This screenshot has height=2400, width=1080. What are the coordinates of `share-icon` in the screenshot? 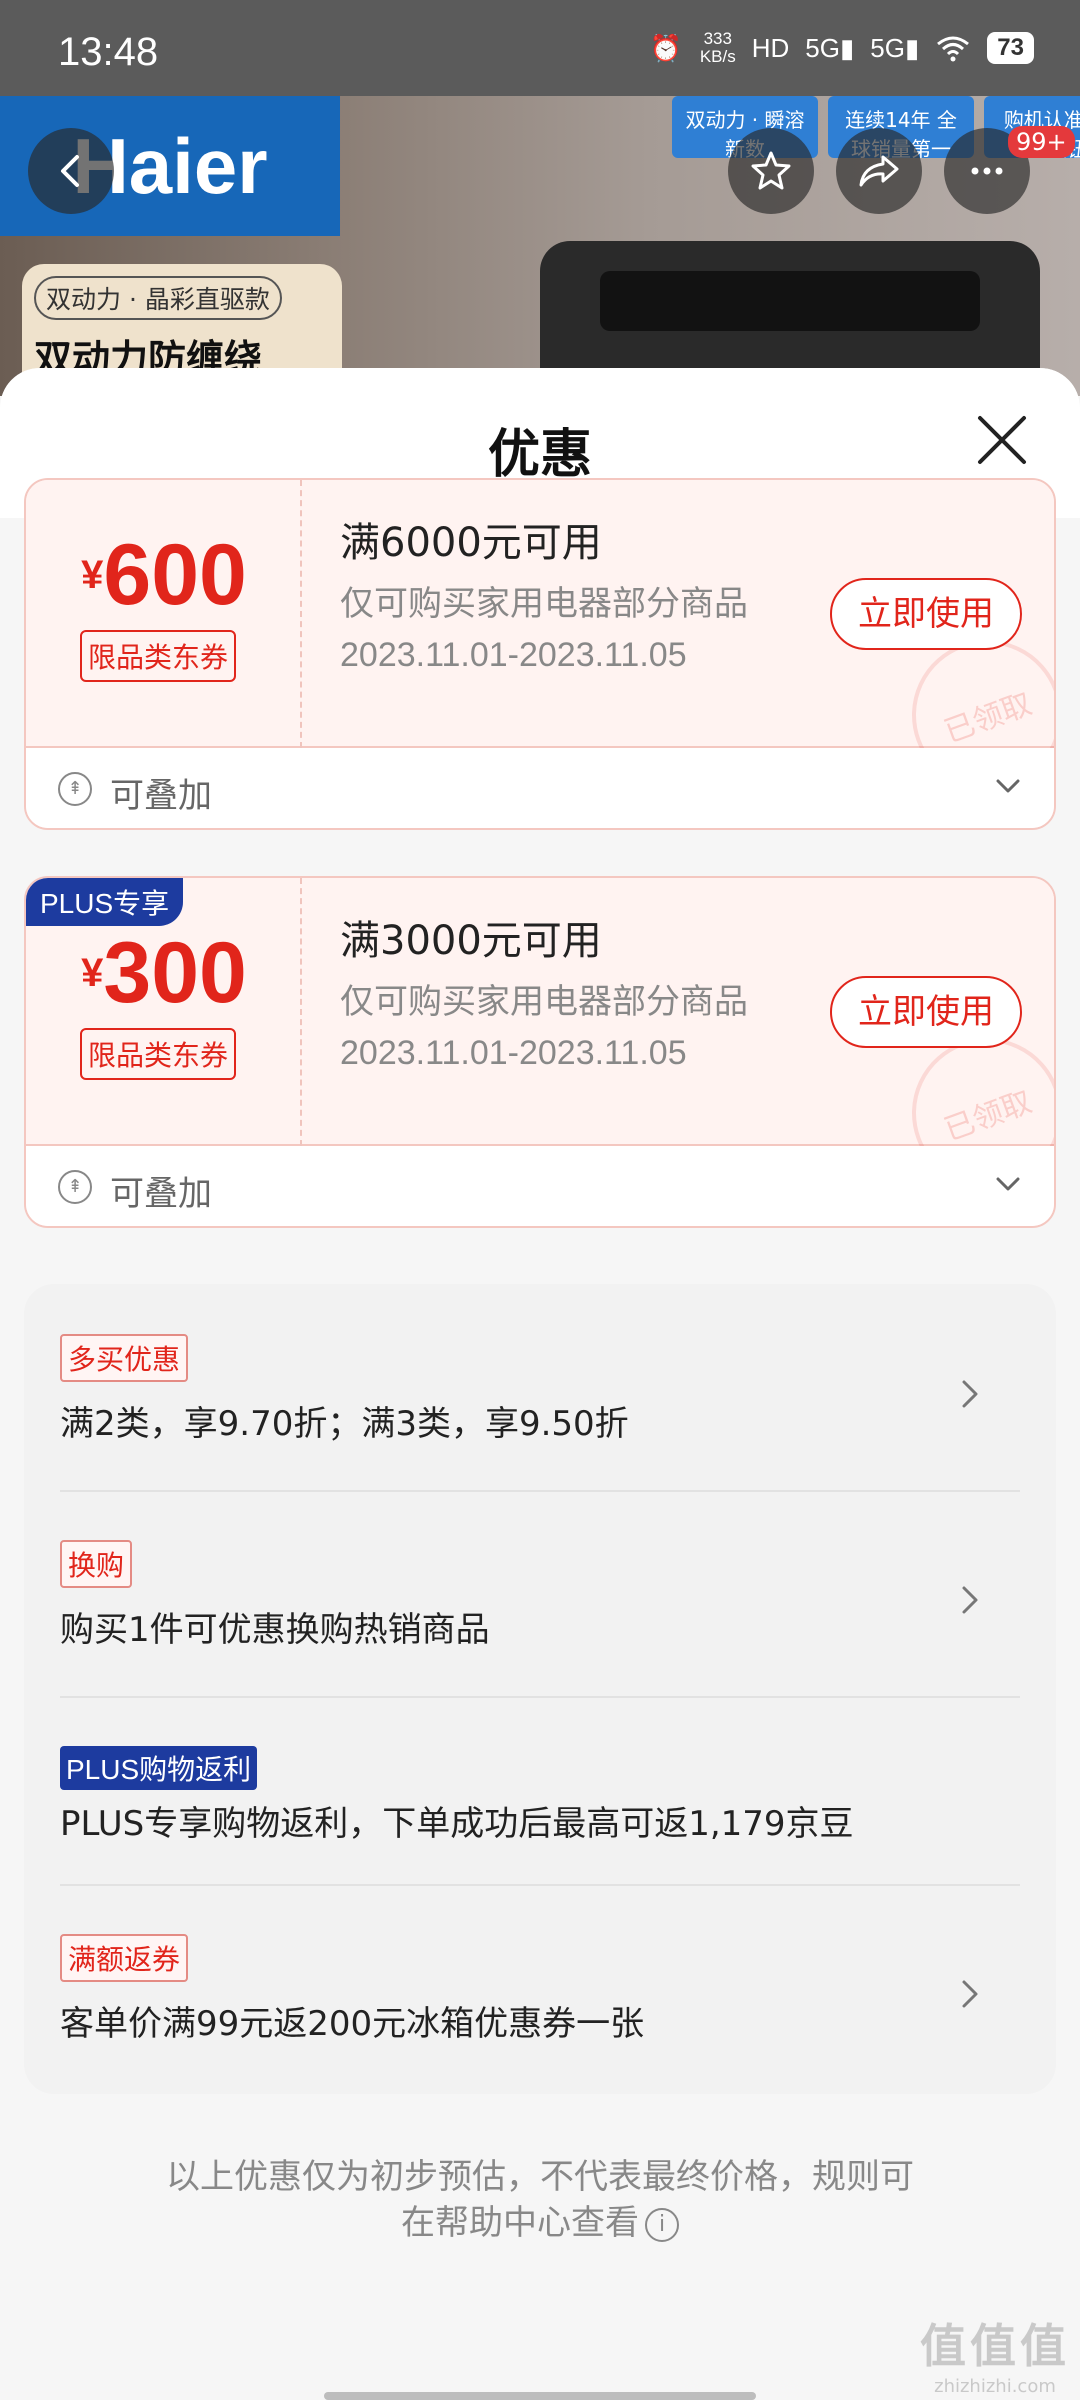 It's located at (879, 171).